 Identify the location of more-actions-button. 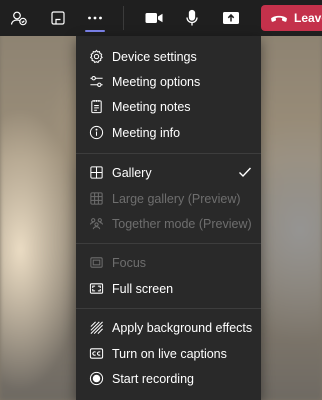
(95, 18).